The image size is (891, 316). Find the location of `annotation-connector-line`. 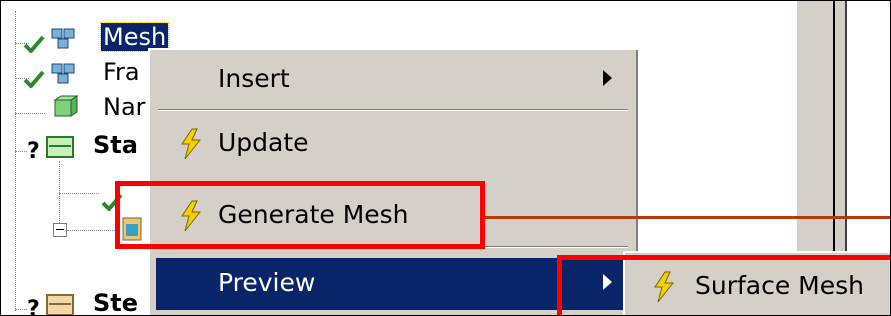

annotation-connector-line is located at coordinates (687, 217).